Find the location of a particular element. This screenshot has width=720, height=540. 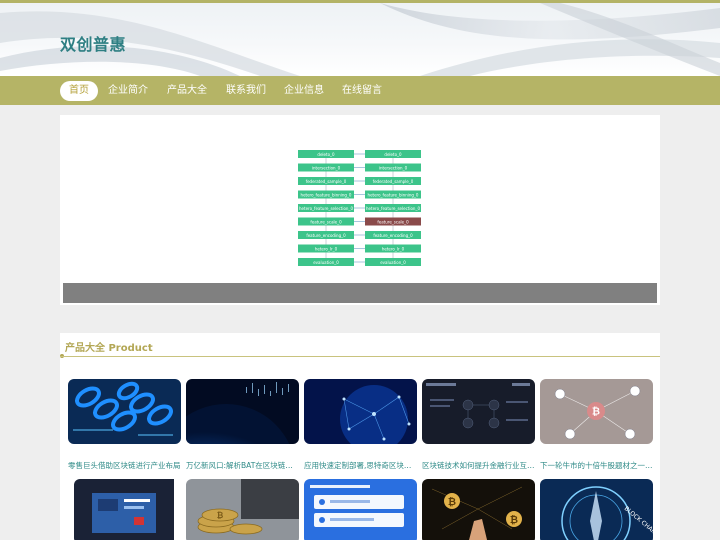

nav-item-company-info: 企业信息 is located at coordinates (304, 91).